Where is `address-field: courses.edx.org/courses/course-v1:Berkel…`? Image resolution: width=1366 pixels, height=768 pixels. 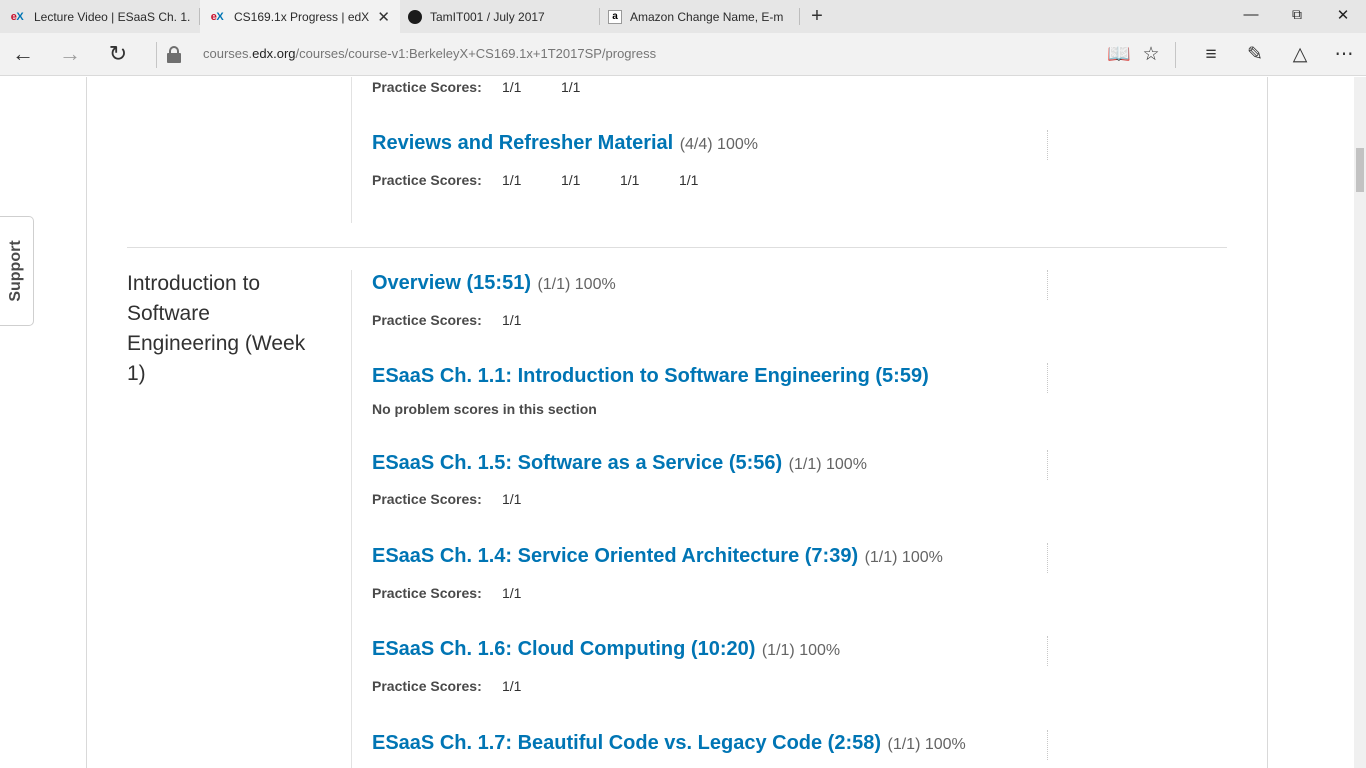 address-field: courses.edx.org/courses/course-v1:Berkel… is located at coordinates (429, 53).